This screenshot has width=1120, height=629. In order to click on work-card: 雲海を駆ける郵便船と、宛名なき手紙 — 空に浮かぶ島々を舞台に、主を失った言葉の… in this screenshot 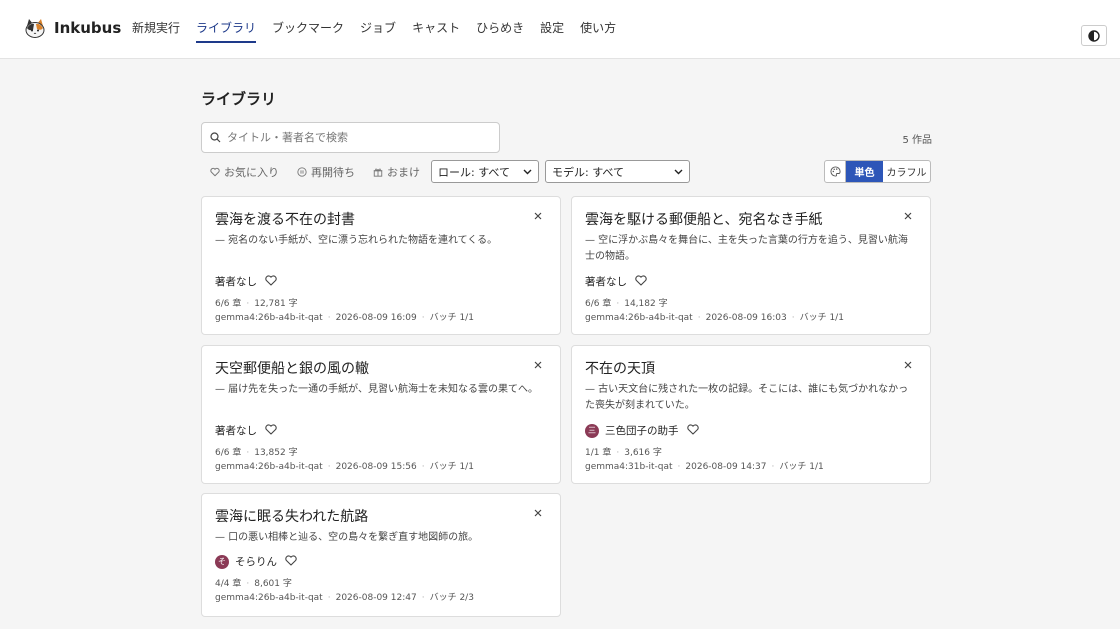, I will do `click(751, 265)`.